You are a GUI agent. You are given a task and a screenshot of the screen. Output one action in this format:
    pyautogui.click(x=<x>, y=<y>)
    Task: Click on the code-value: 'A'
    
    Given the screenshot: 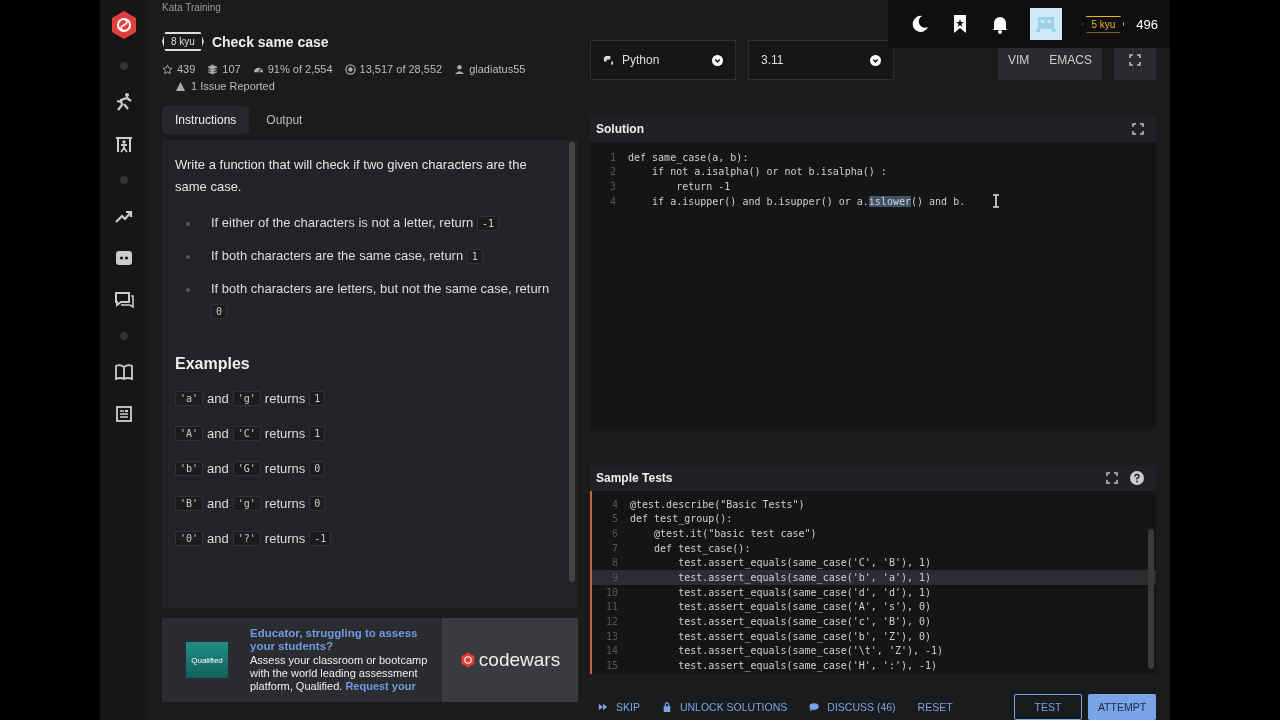 What is the action you would take?
    pyautogui.click(x=189, y=433)
    